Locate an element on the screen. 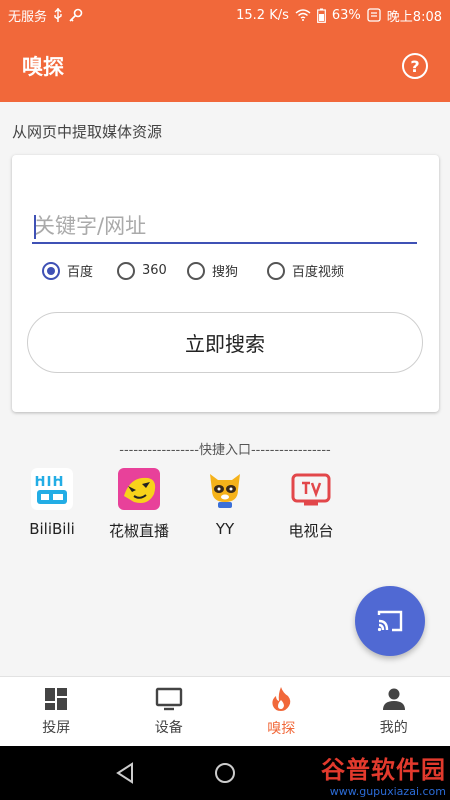 The height and width of the screenshot is (800, 450). engine-radio-group: 百度 360 搜狗 百度视频 is located at coordinates (193, 270).